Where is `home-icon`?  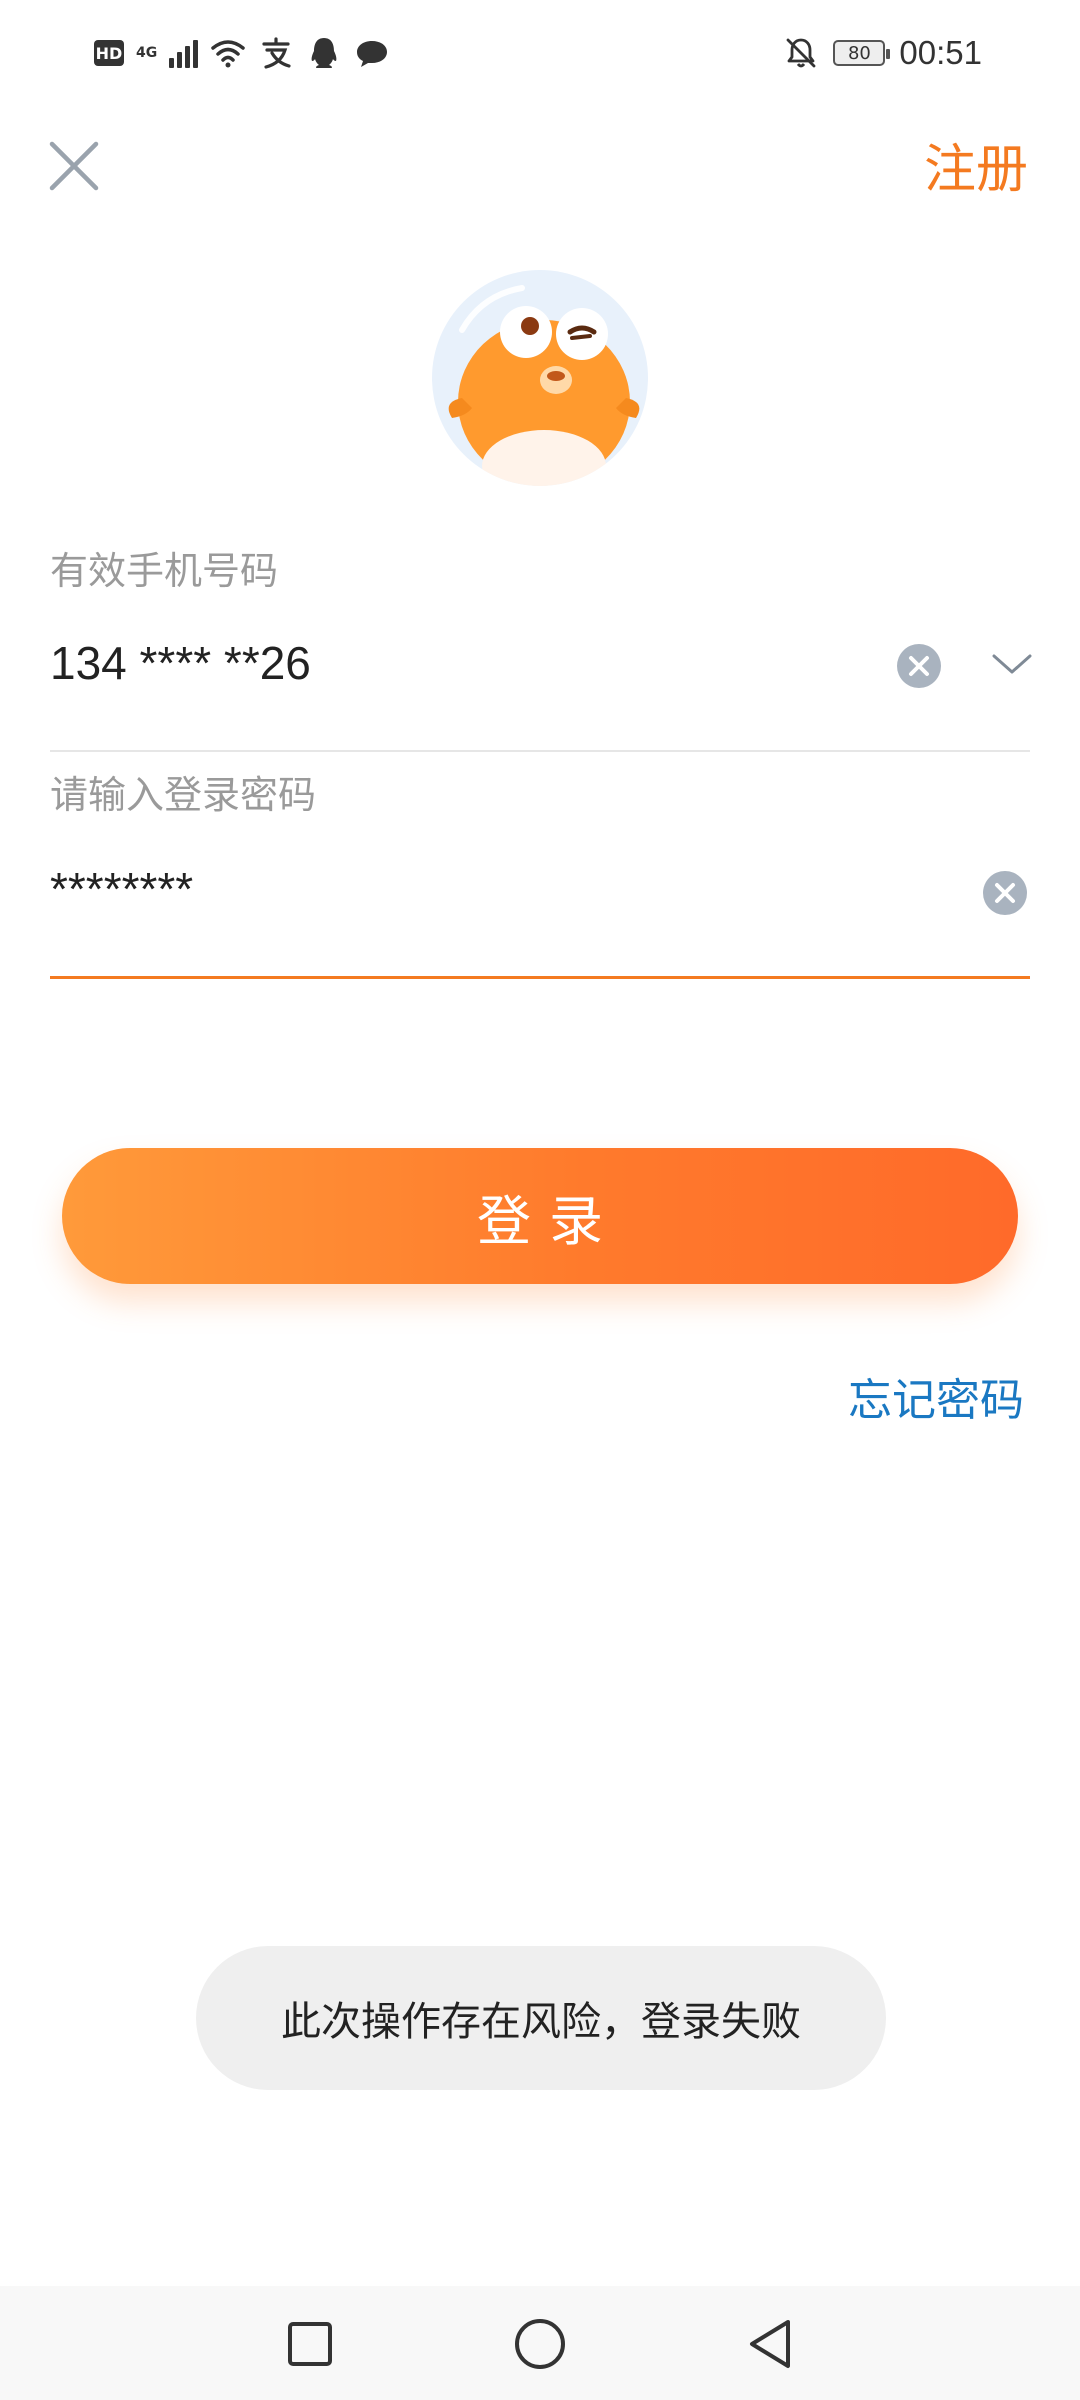
home-icon is located at coordinates (540, 2344).